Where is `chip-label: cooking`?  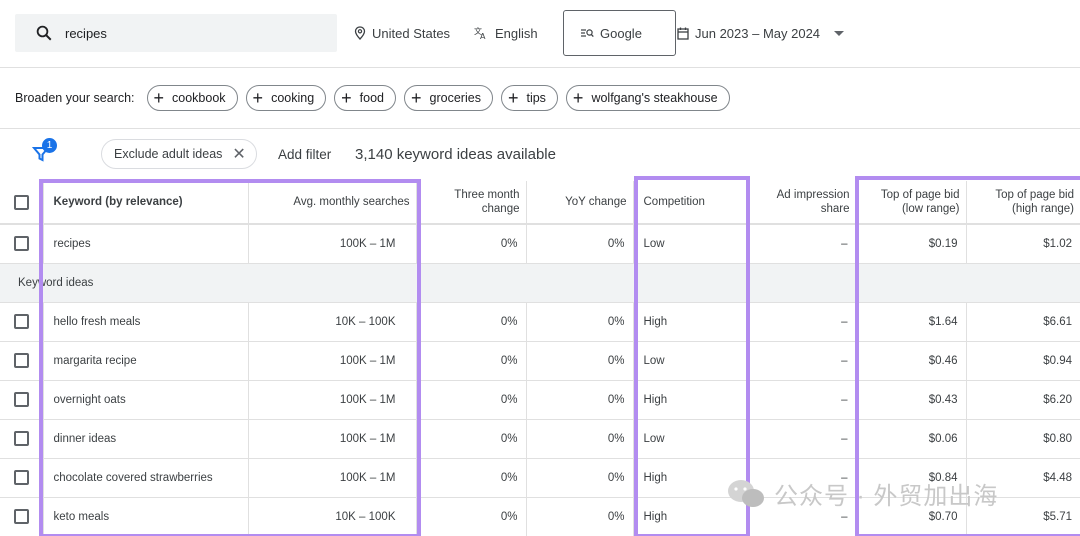 chip-label: cooking is located at coordinates (293, 98).